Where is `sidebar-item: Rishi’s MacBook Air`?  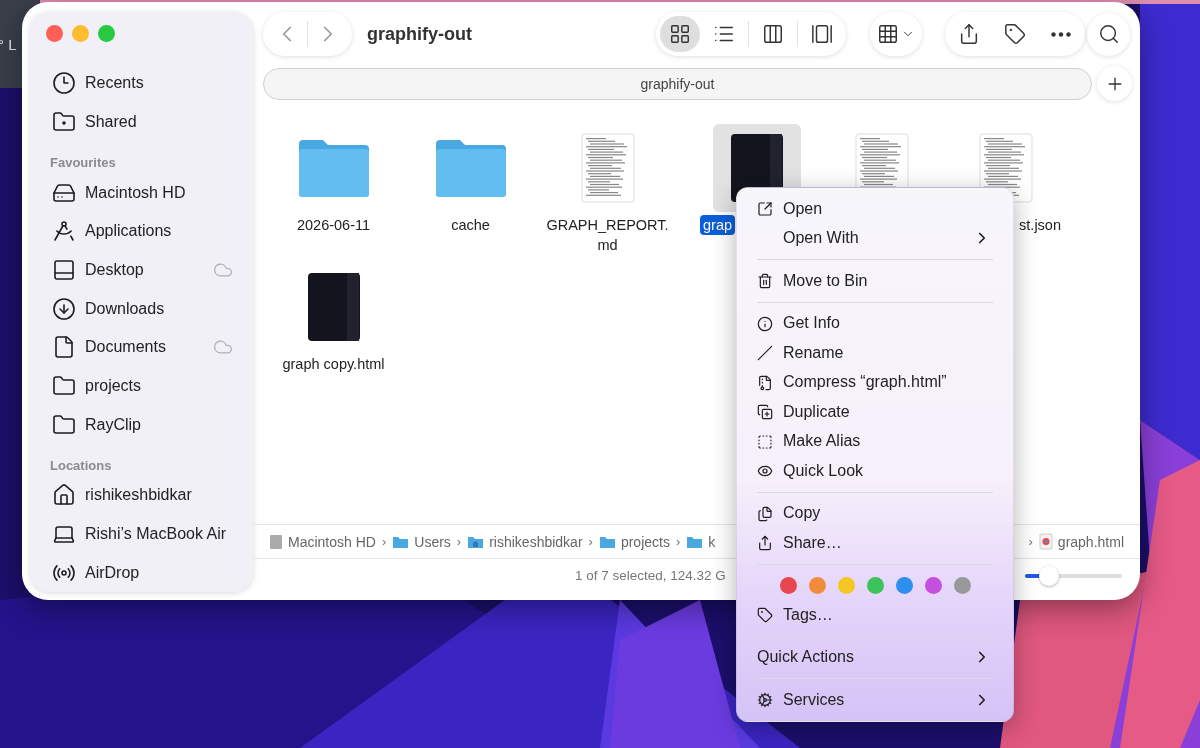 sidebar-item: Rishi’s MacBook Air is located at coordinates (148, 534).